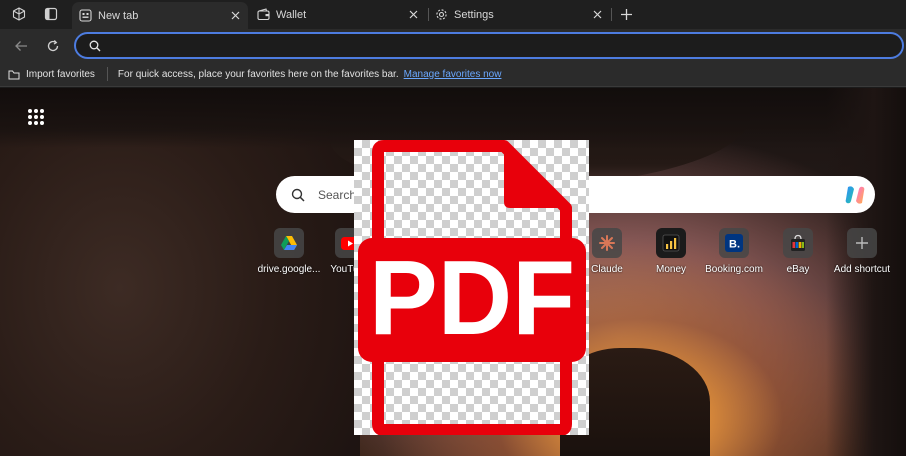 This screenshot has height=456, width=906. Describe the element at coordinates (263, 15) in the screenshot. I see `wallet-icon` at that location.